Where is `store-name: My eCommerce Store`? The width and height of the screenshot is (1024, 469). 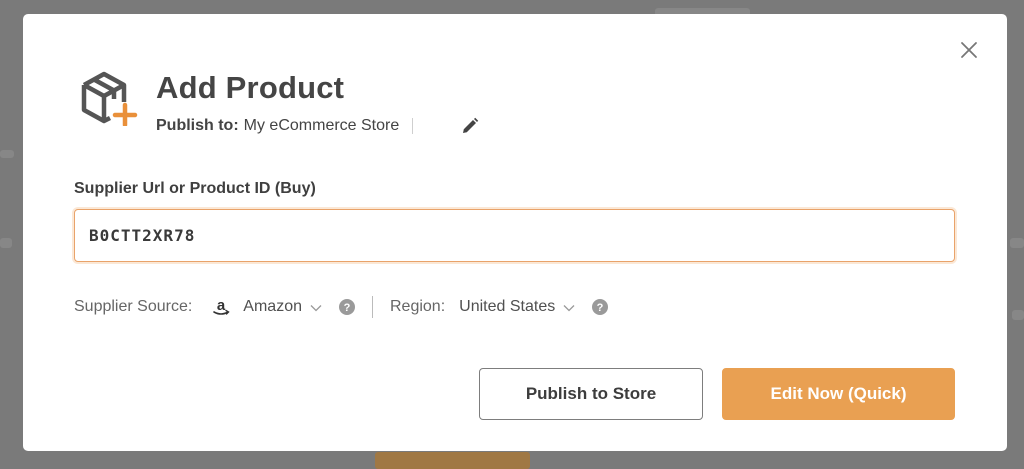
store-name: My eCommerce Store is located at coordinates (321, 125).